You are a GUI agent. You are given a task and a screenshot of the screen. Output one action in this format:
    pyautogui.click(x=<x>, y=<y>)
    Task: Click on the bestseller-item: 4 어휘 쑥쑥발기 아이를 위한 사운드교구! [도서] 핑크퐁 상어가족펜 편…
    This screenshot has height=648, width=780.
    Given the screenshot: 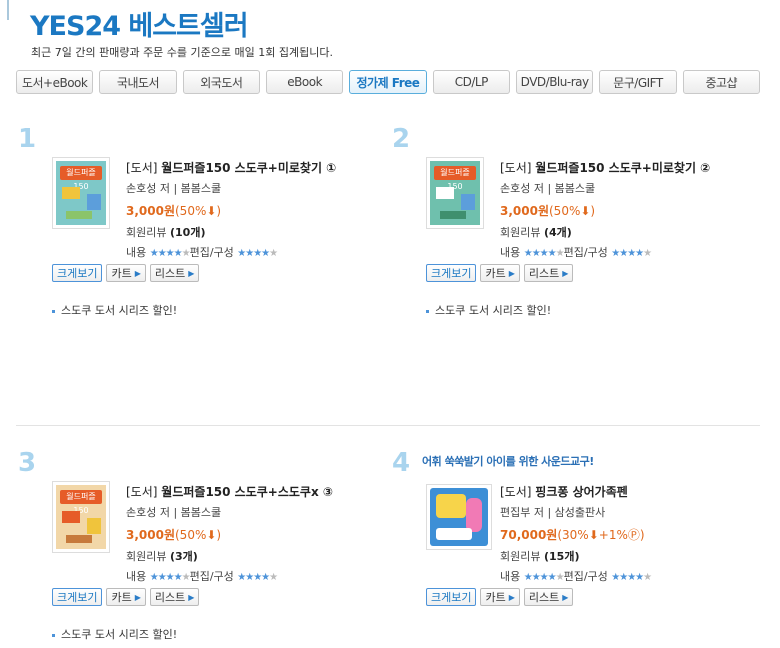 What is the action you would take?
    pyautogui.click(x=572, y=548)
    